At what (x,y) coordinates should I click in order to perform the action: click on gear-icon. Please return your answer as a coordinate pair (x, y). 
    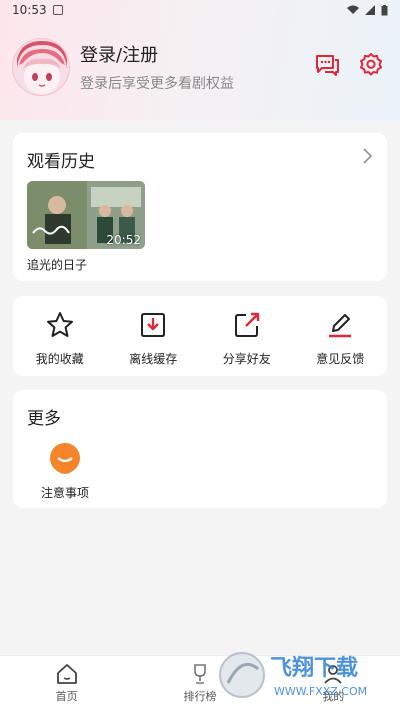
    Looking at the image, I should click on (371, 64).